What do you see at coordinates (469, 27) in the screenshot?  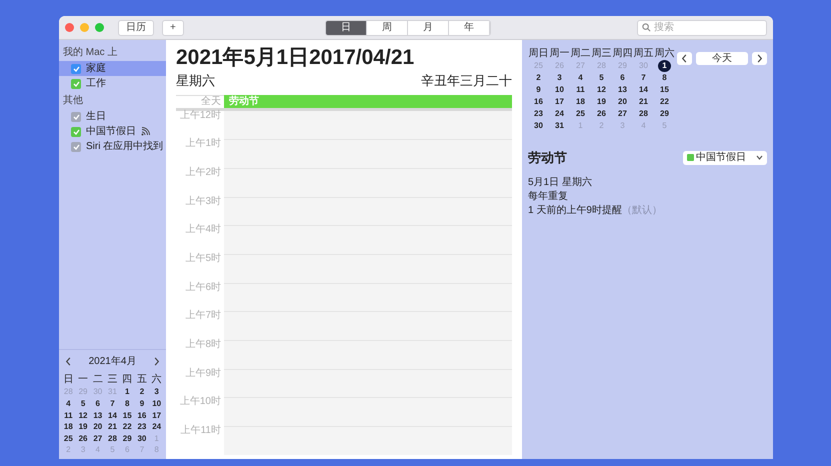 I see `view-tab: 年` at bounding box center [469, 27].